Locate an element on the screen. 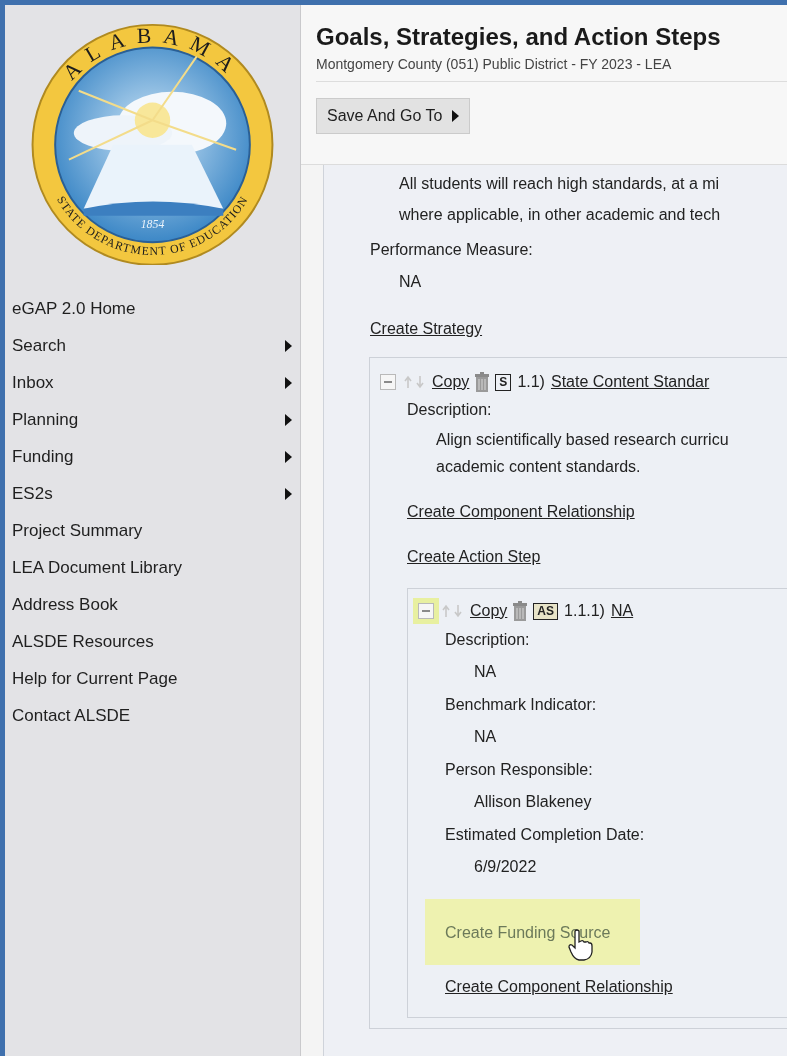 This screenshot has height=1056, width=787. strategy-description: Align scientifically based research curricu is located at coordinates (582, 440).